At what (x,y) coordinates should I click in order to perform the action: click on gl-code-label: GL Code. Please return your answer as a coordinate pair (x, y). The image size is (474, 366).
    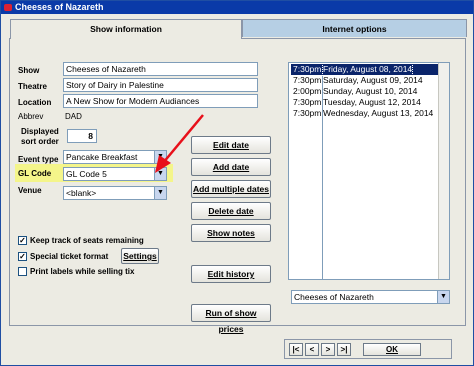
    Looking at the image, I should click on (35, 173).